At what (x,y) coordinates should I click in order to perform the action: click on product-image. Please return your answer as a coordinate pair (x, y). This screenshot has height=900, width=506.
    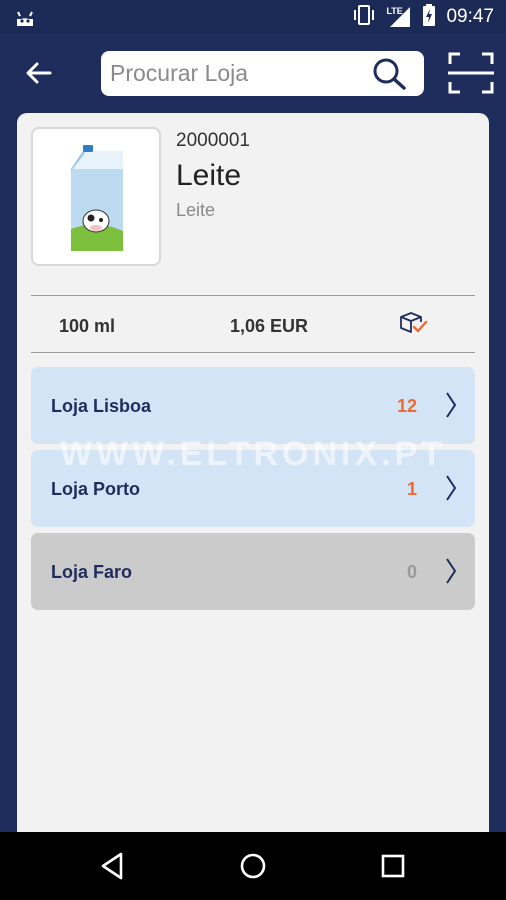
    Looking at the image, I should click on (96, 196).